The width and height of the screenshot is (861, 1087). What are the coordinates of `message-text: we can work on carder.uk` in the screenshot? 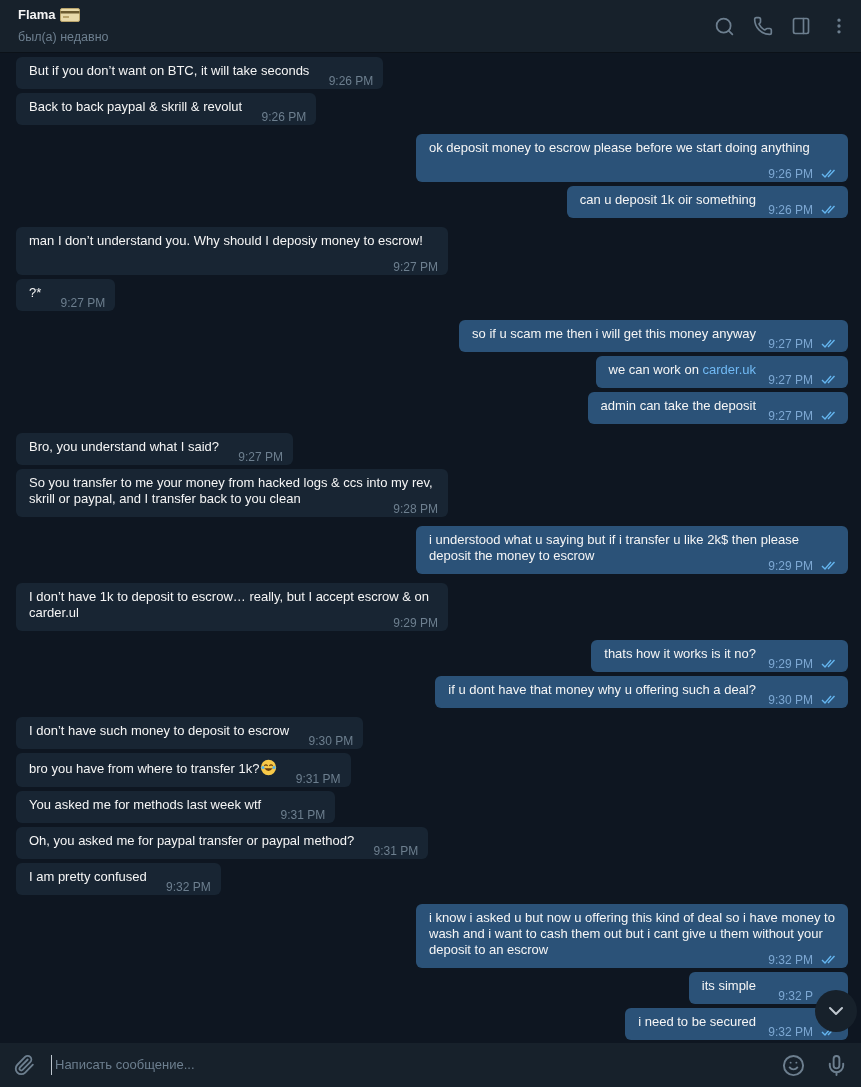 It's located at (682, 369).